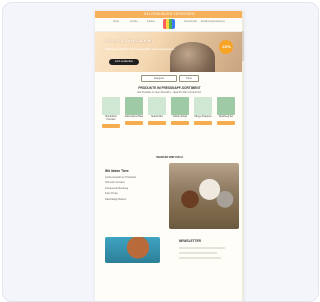  I want to click on dogs-image, so click(204, 196).